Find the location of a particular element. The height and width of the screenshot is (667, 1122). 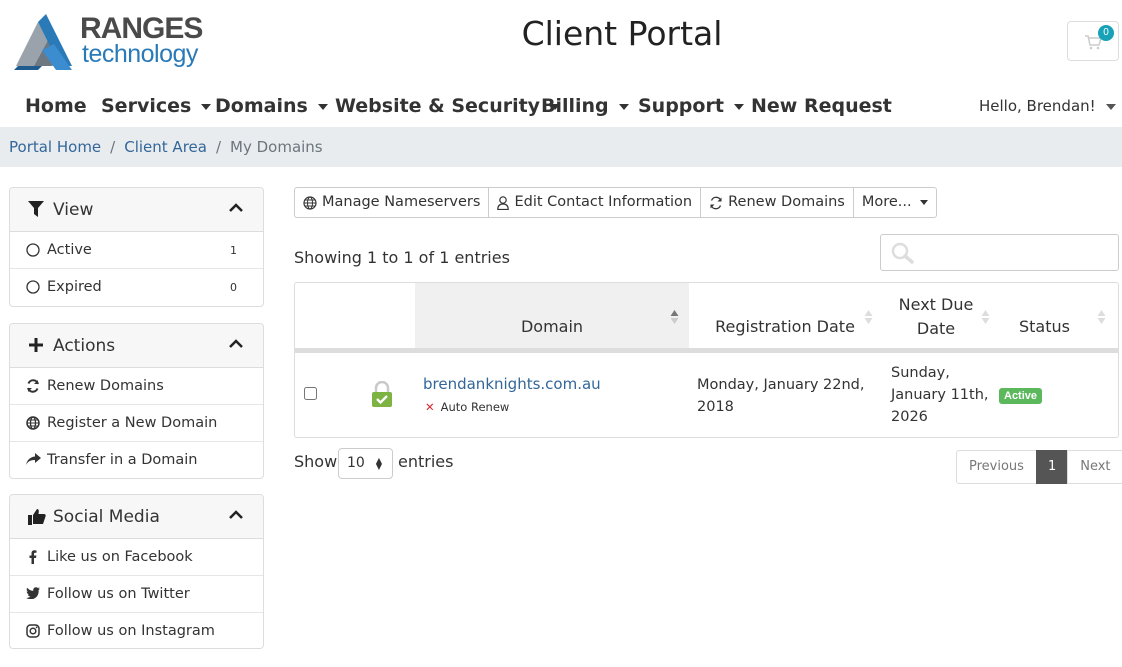

cart-button: 0 is located at coordinates (1093, 41).